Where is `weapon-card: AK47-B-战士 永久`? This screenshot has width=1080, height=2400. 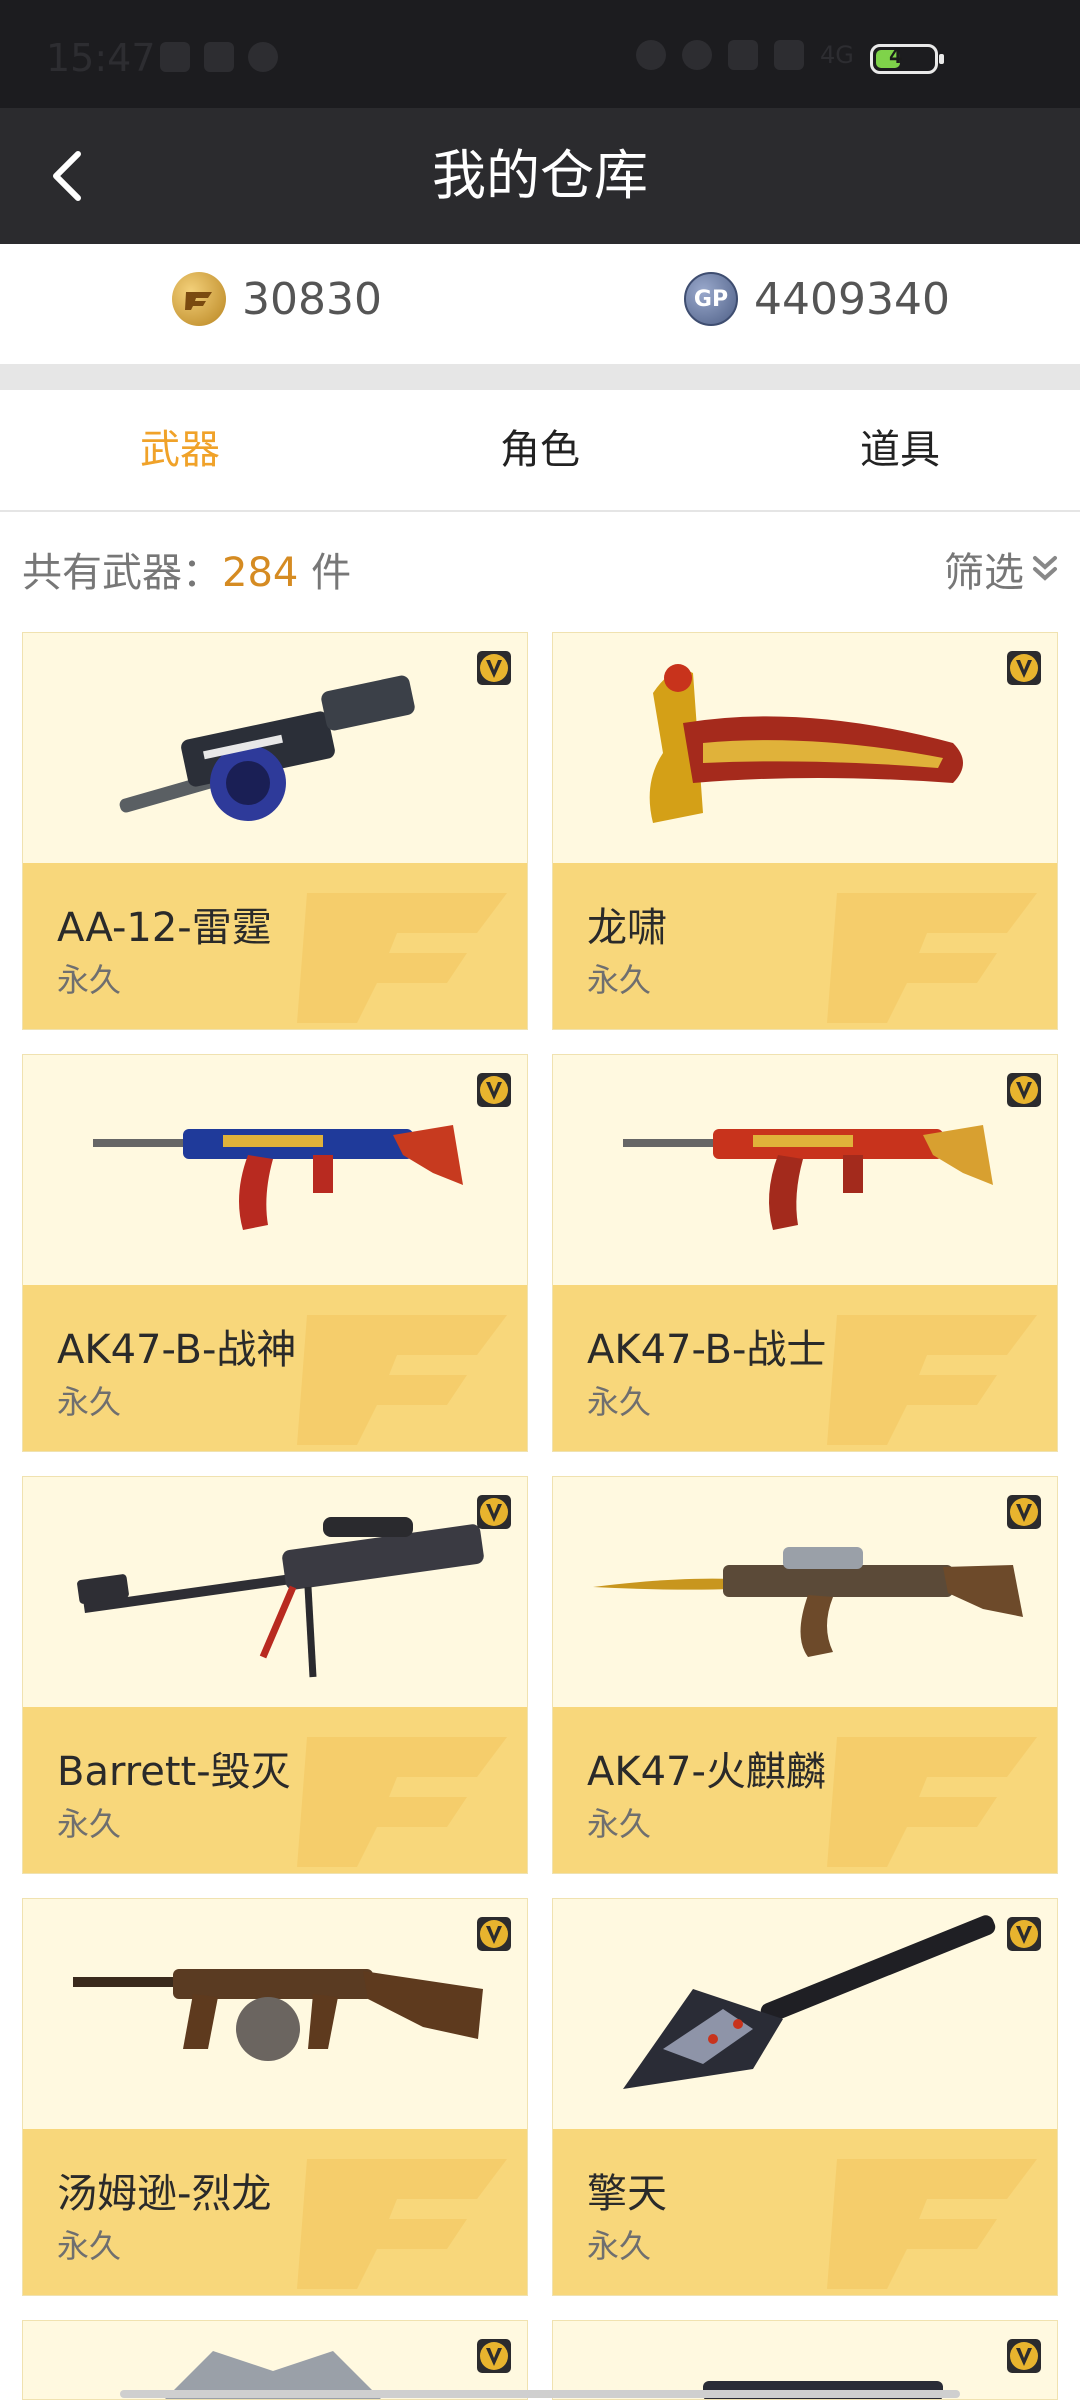 weapon-card: AK47-B-战士 永久 is located at coordinates (805, 1253).